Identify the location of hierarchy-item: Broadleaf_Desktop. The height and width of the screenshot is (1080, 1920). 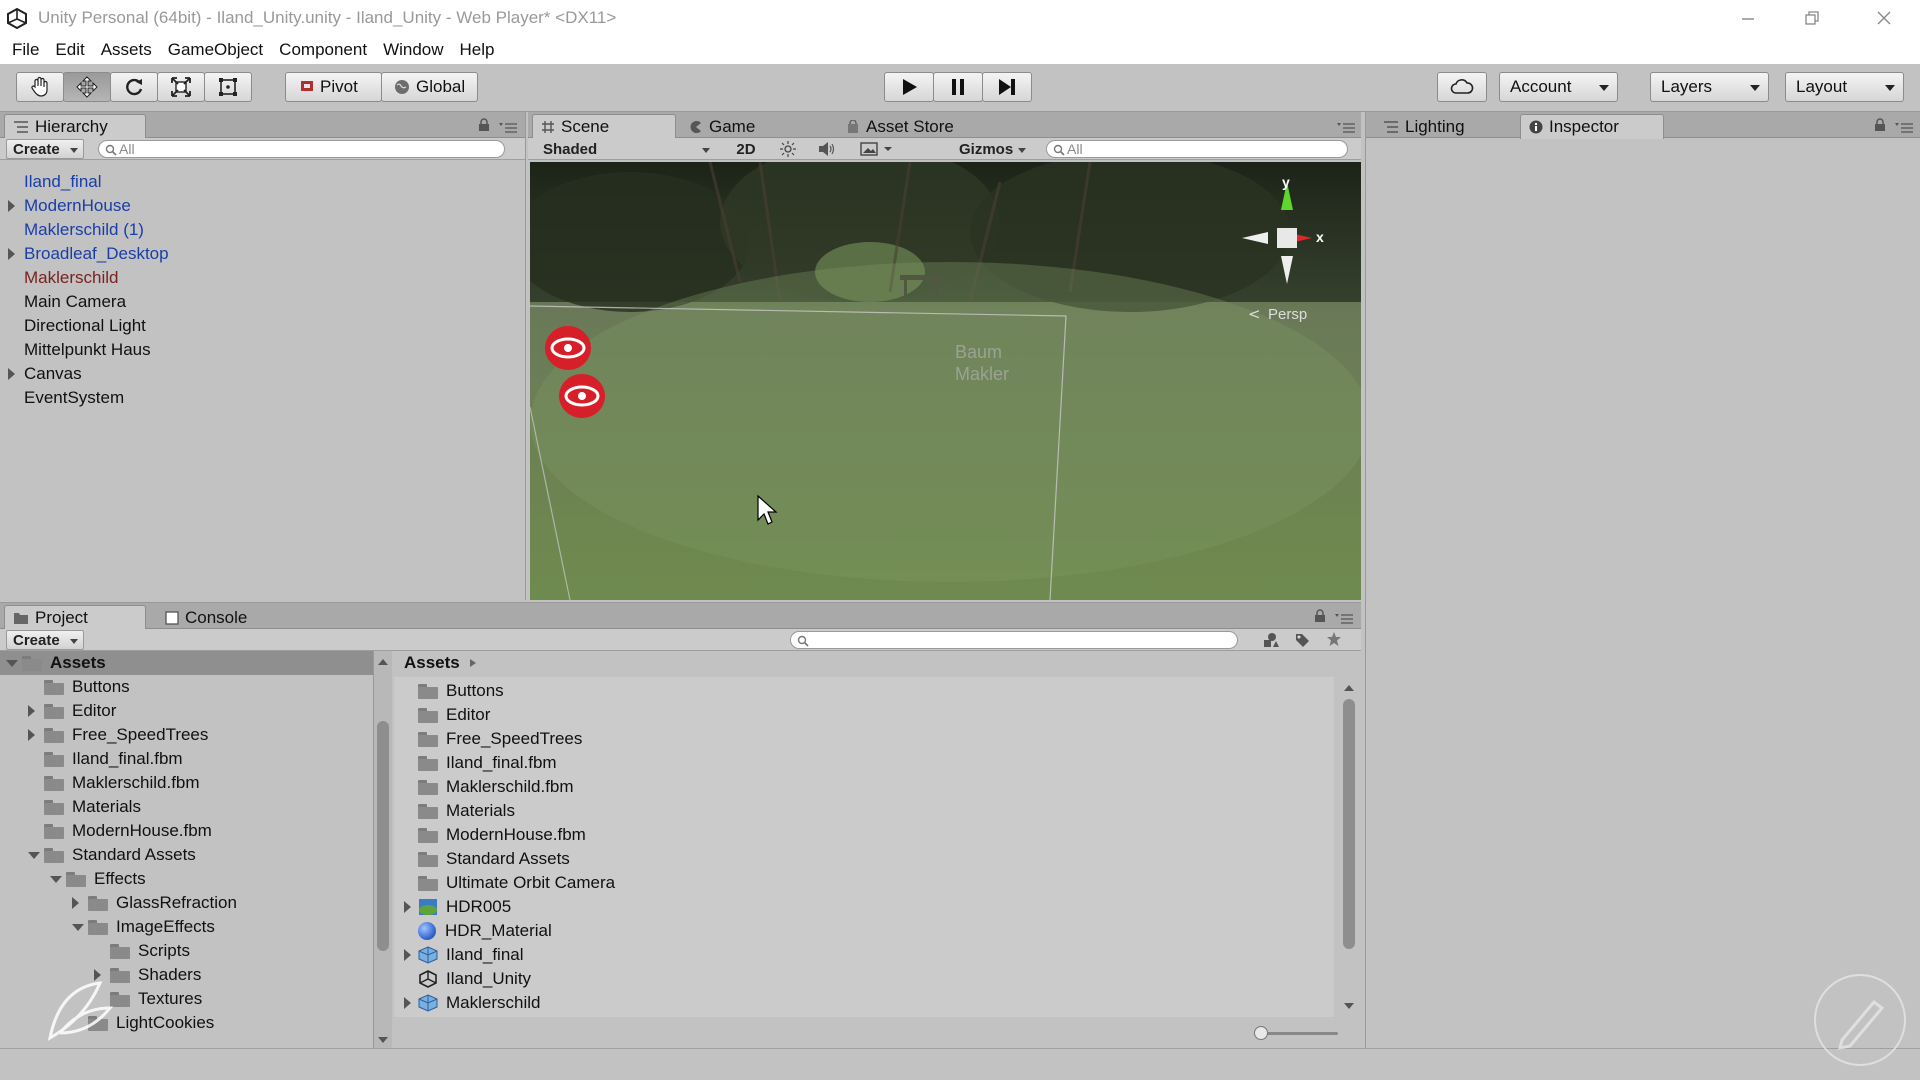
(96, 254).